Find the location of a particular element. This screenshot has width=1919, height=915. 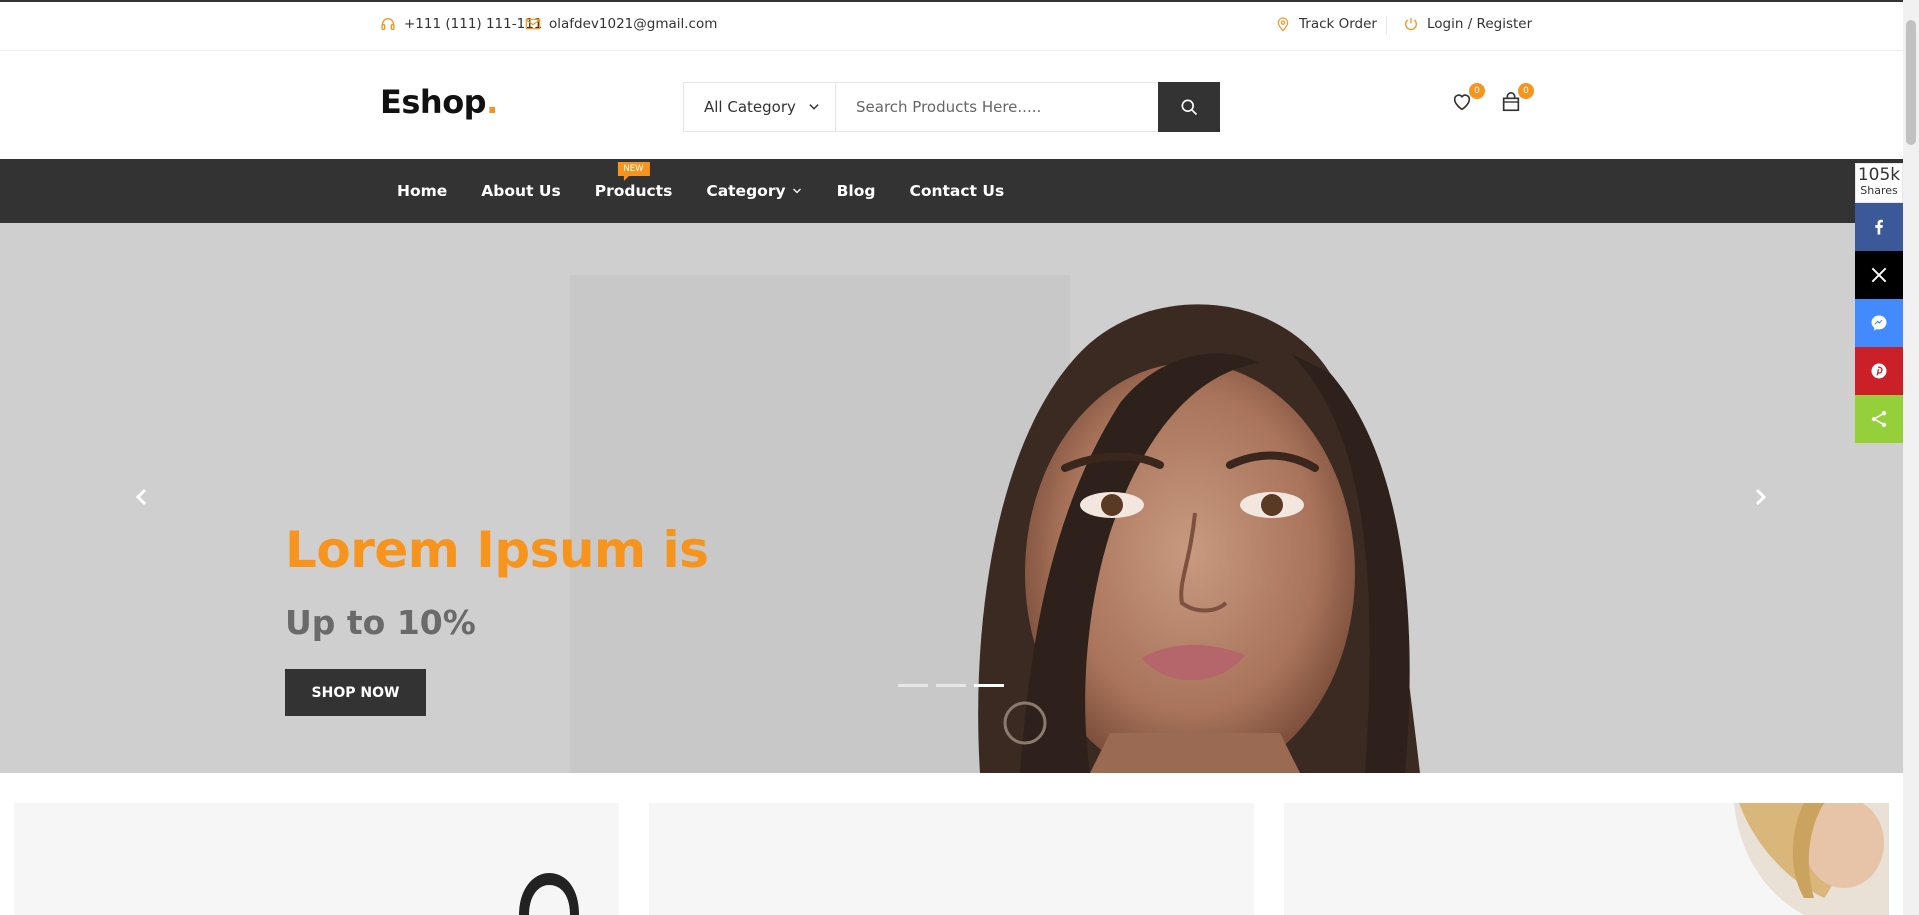

nav-item-home: Home is located at coordinates (422, 191).